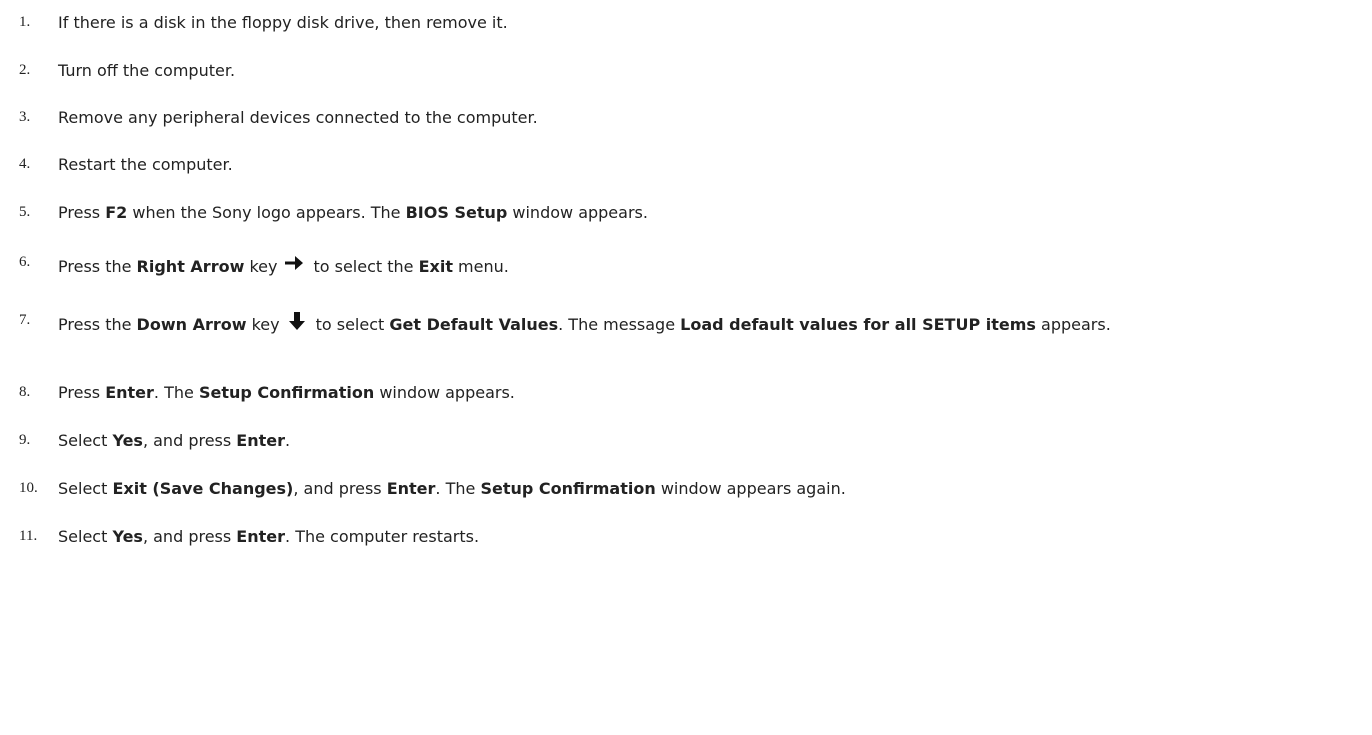 Image resolution: width=1372 pixels, height=735 pixels. I want to click on step-number: 1., so click(25, 22).